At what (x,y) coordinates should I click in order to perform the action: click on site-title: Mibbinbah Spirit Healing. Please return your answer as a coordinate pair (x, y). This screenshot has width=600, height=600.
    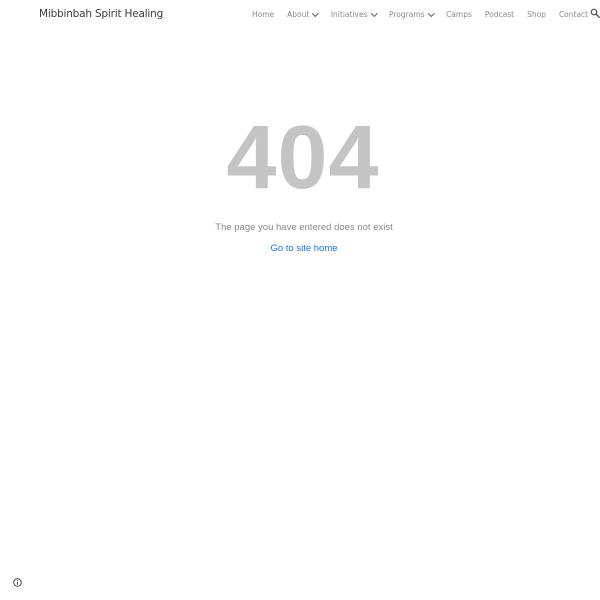
    Looking at the image, I should click on (101, 14).